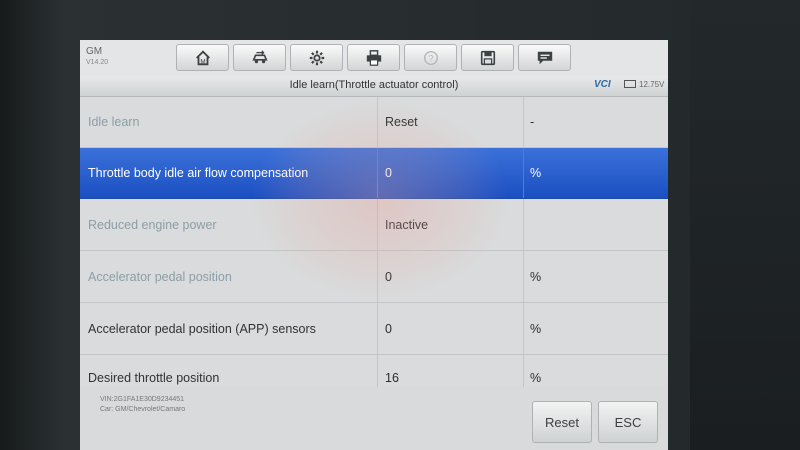 Image resolution: width=800 pixels, height=450 pixels. What do you see at coordinates (154, 378) in the screenshot?
I see `parameter-name: Desired throttle position` at bounding box center [154, 378].